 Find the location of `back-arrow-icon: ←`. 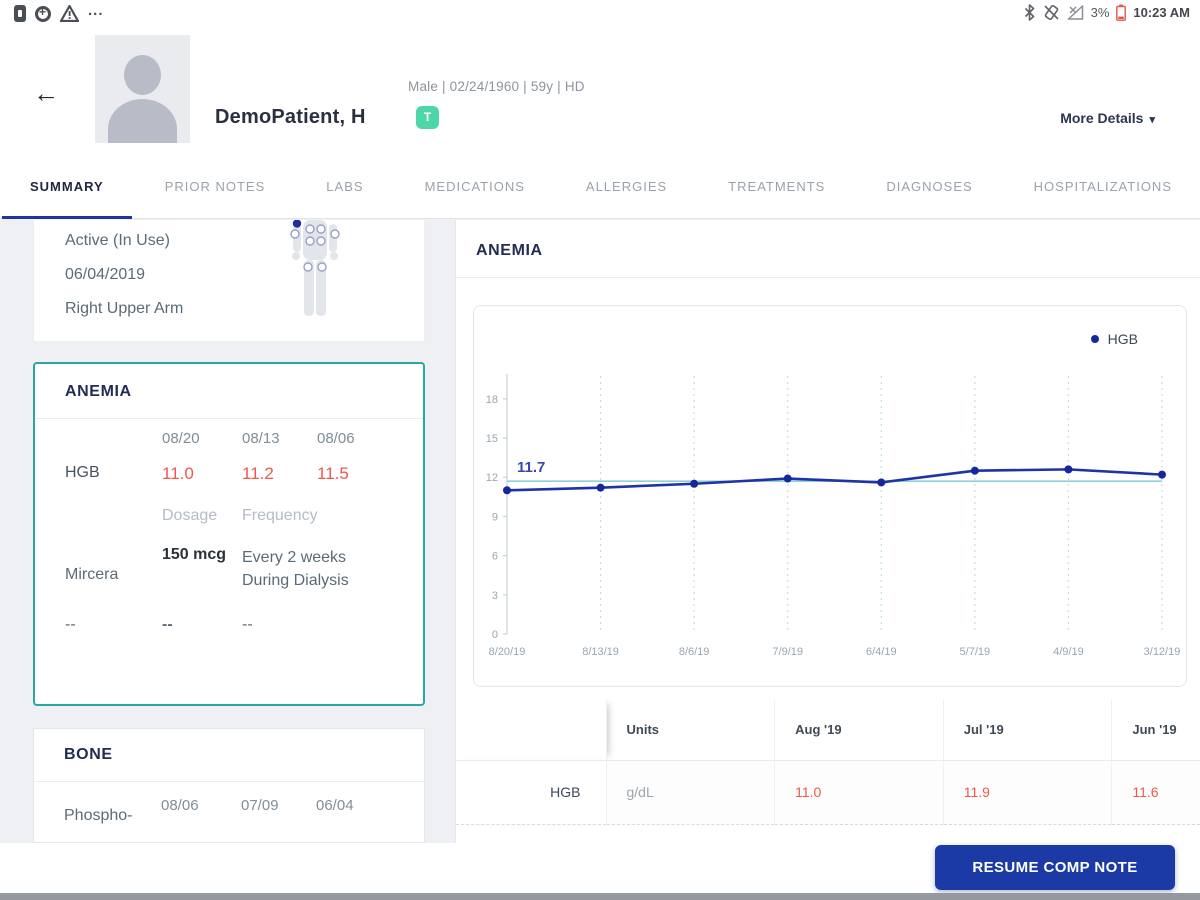

back-arrow-icon: ← is located at coordinates (46, 93).